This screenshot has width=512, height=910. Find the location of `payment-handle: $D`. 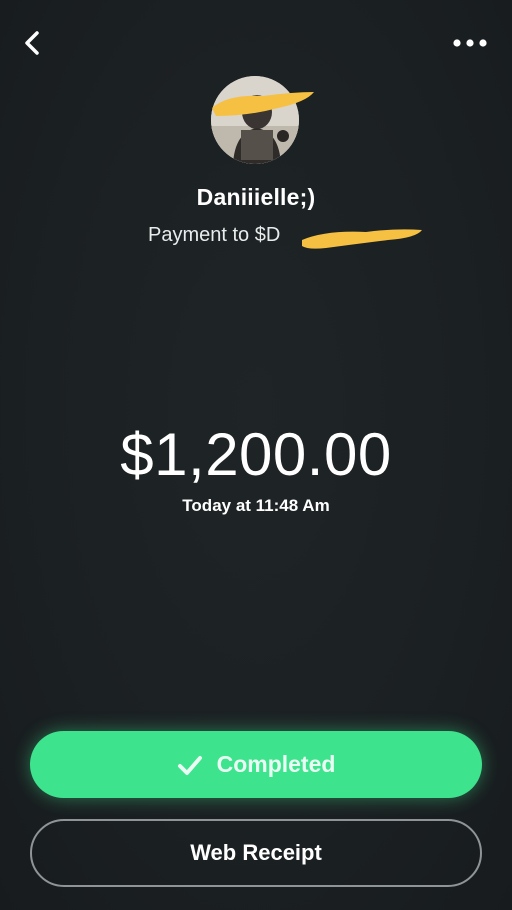

payment-handle: $D is located at coordinates (267, 235).